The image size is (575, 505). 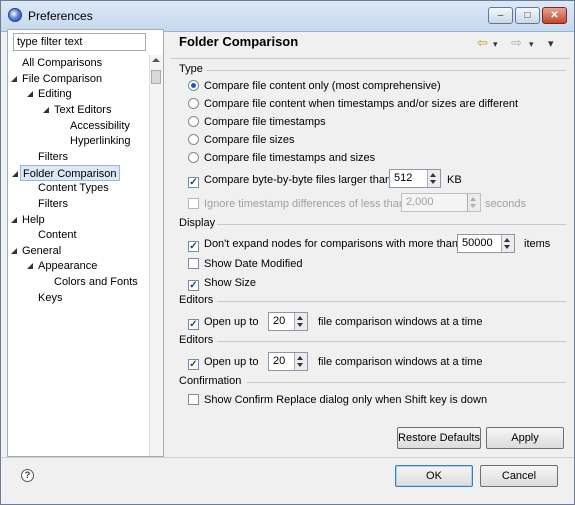 What do you see at coordinates (29, 220) in the screenshot?
I see `tree-item: Help` at bounding box center [29, 220].